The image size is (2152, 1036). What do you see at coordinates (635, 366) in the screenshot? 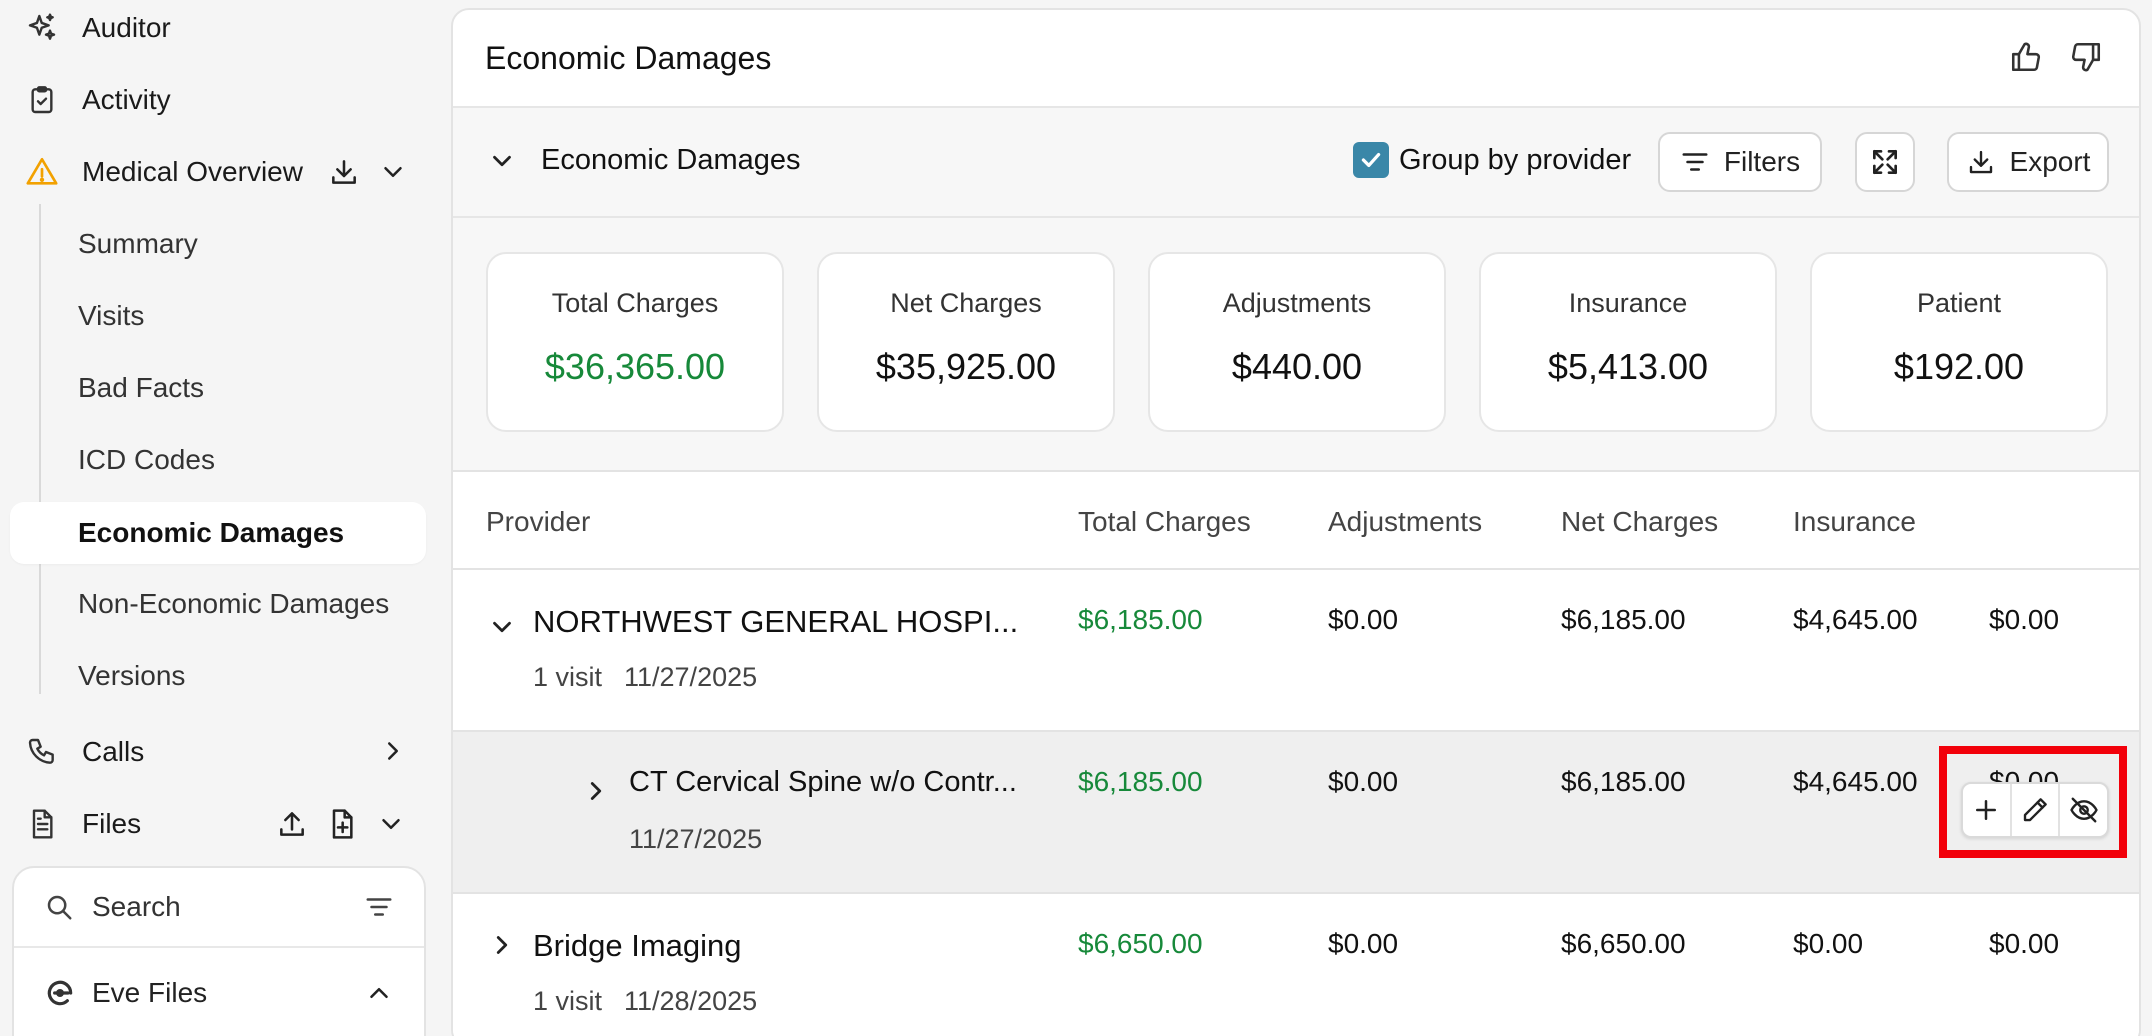
I see `stat-value: $36,365.00` at bounding box center [635, 366].